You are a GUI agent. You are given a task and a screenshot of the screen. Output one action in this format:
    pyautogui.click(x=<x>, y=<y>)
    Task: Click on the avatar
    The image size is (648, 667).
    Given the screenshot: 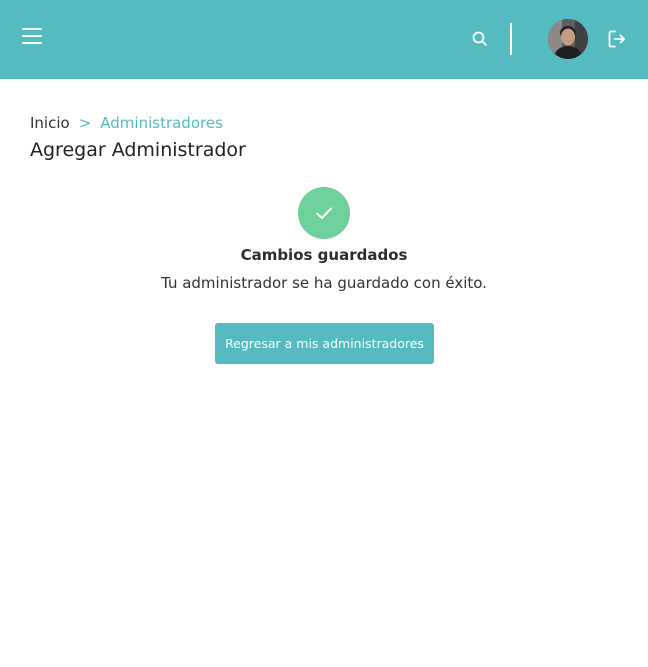 What is the action you would take?
    pyautogui.click(x=568, y=39)
    